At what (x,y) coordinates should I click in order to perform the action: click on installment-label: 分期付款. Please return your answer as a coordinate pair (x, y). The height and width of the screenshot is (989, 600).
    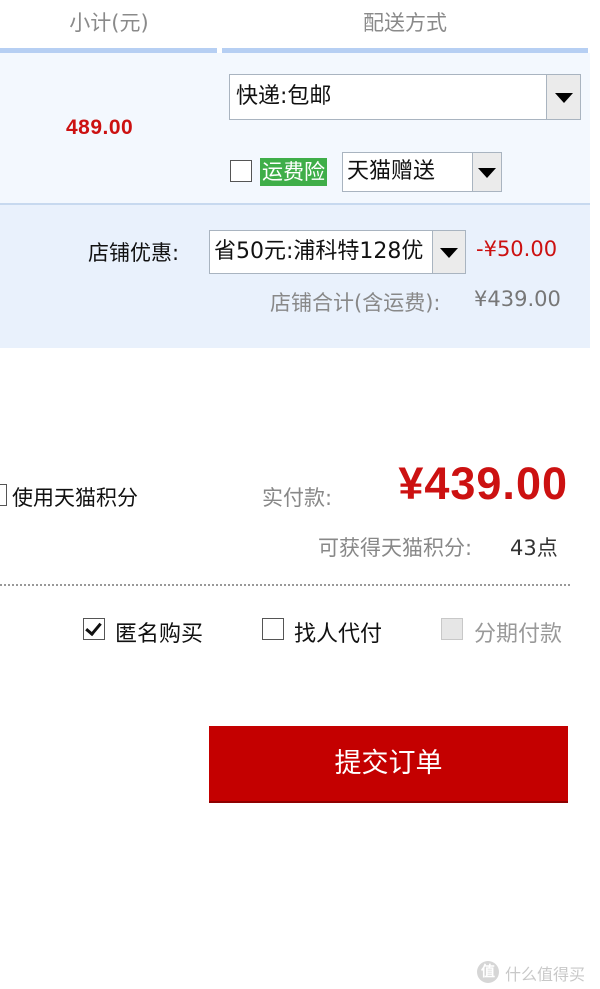
    Looking at the image, I should click on (518, 634).